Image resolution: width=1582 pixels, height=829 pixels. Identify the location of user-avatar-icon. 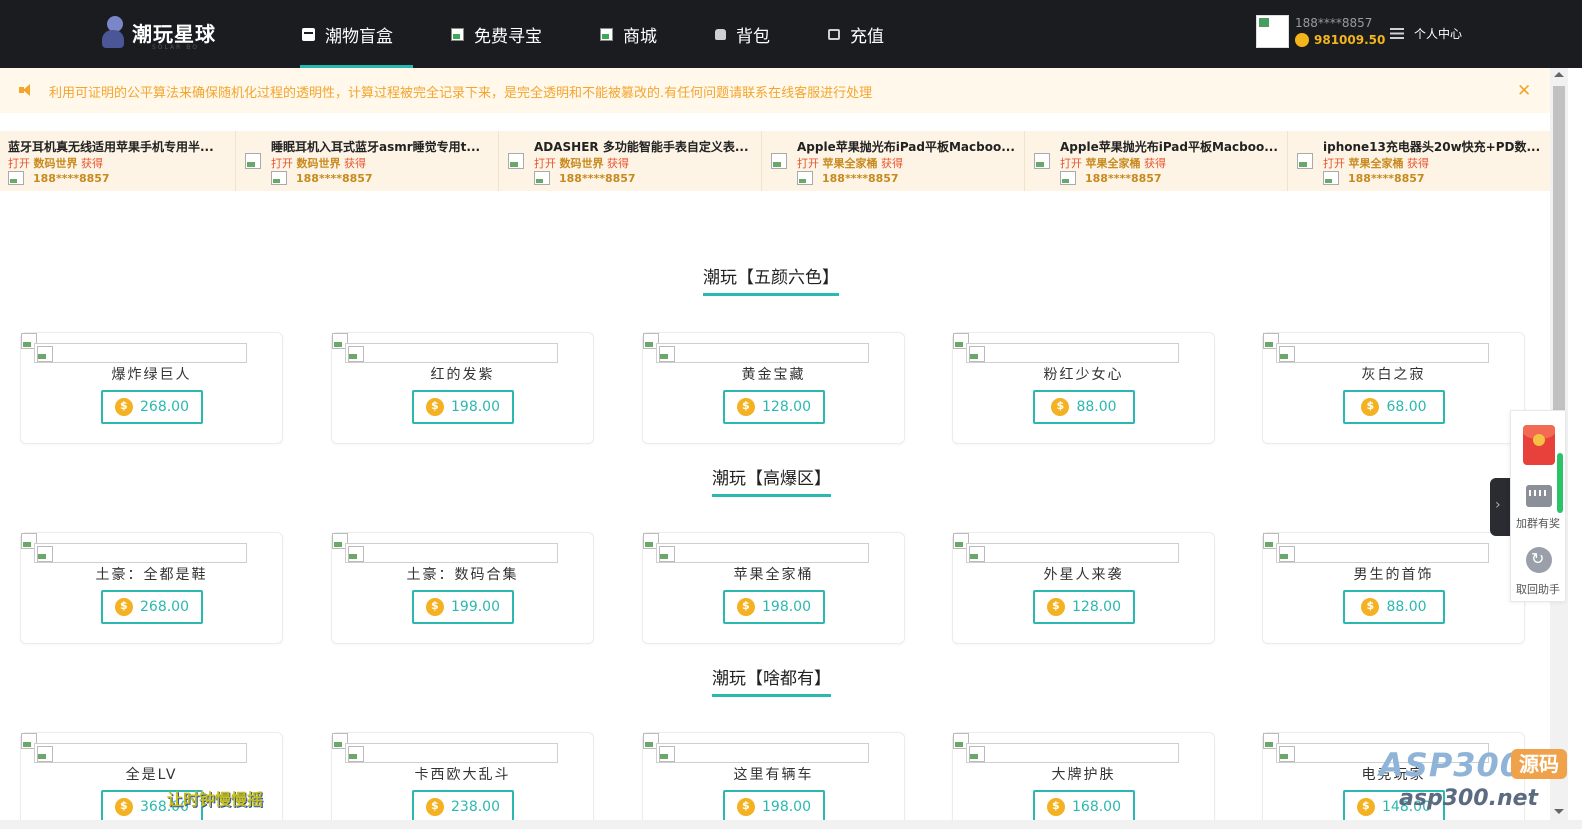
(542, 178).